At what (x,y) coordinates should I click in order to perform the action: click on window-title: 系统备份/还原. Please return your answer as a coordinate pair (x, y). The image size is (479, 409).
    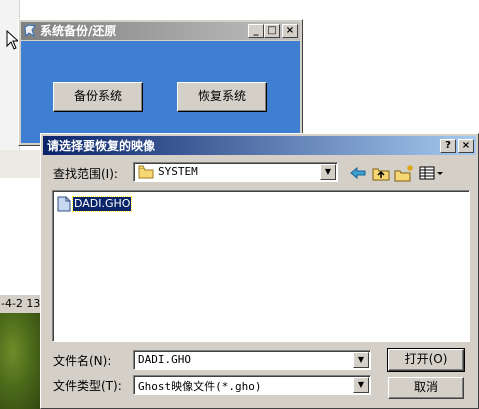
    Looking at the image, I should click on (78, 31).